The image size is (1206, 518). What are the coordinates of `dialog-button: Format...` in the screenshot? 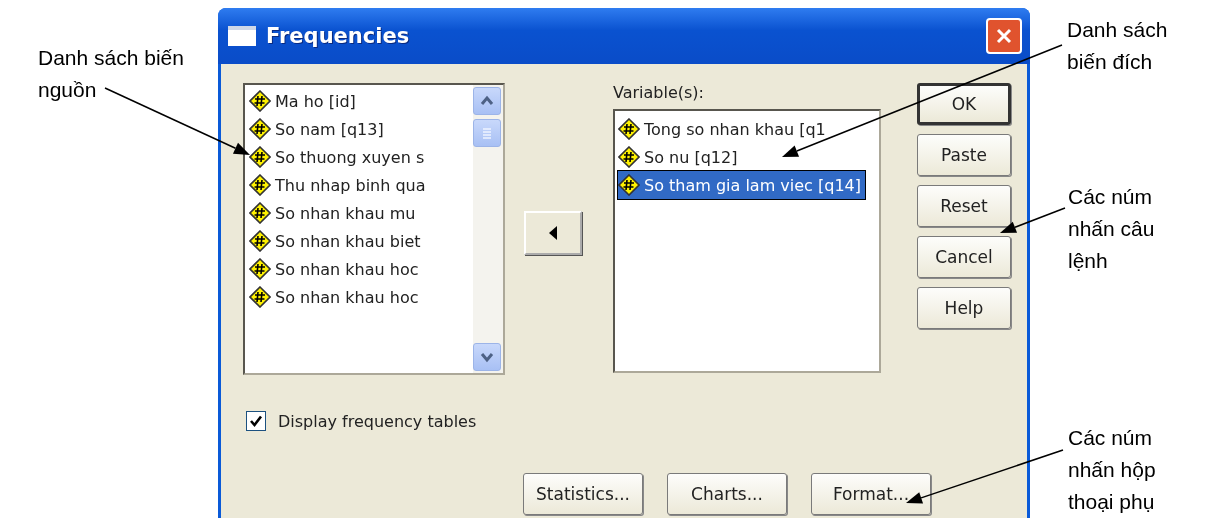 It's located at (871, 494).